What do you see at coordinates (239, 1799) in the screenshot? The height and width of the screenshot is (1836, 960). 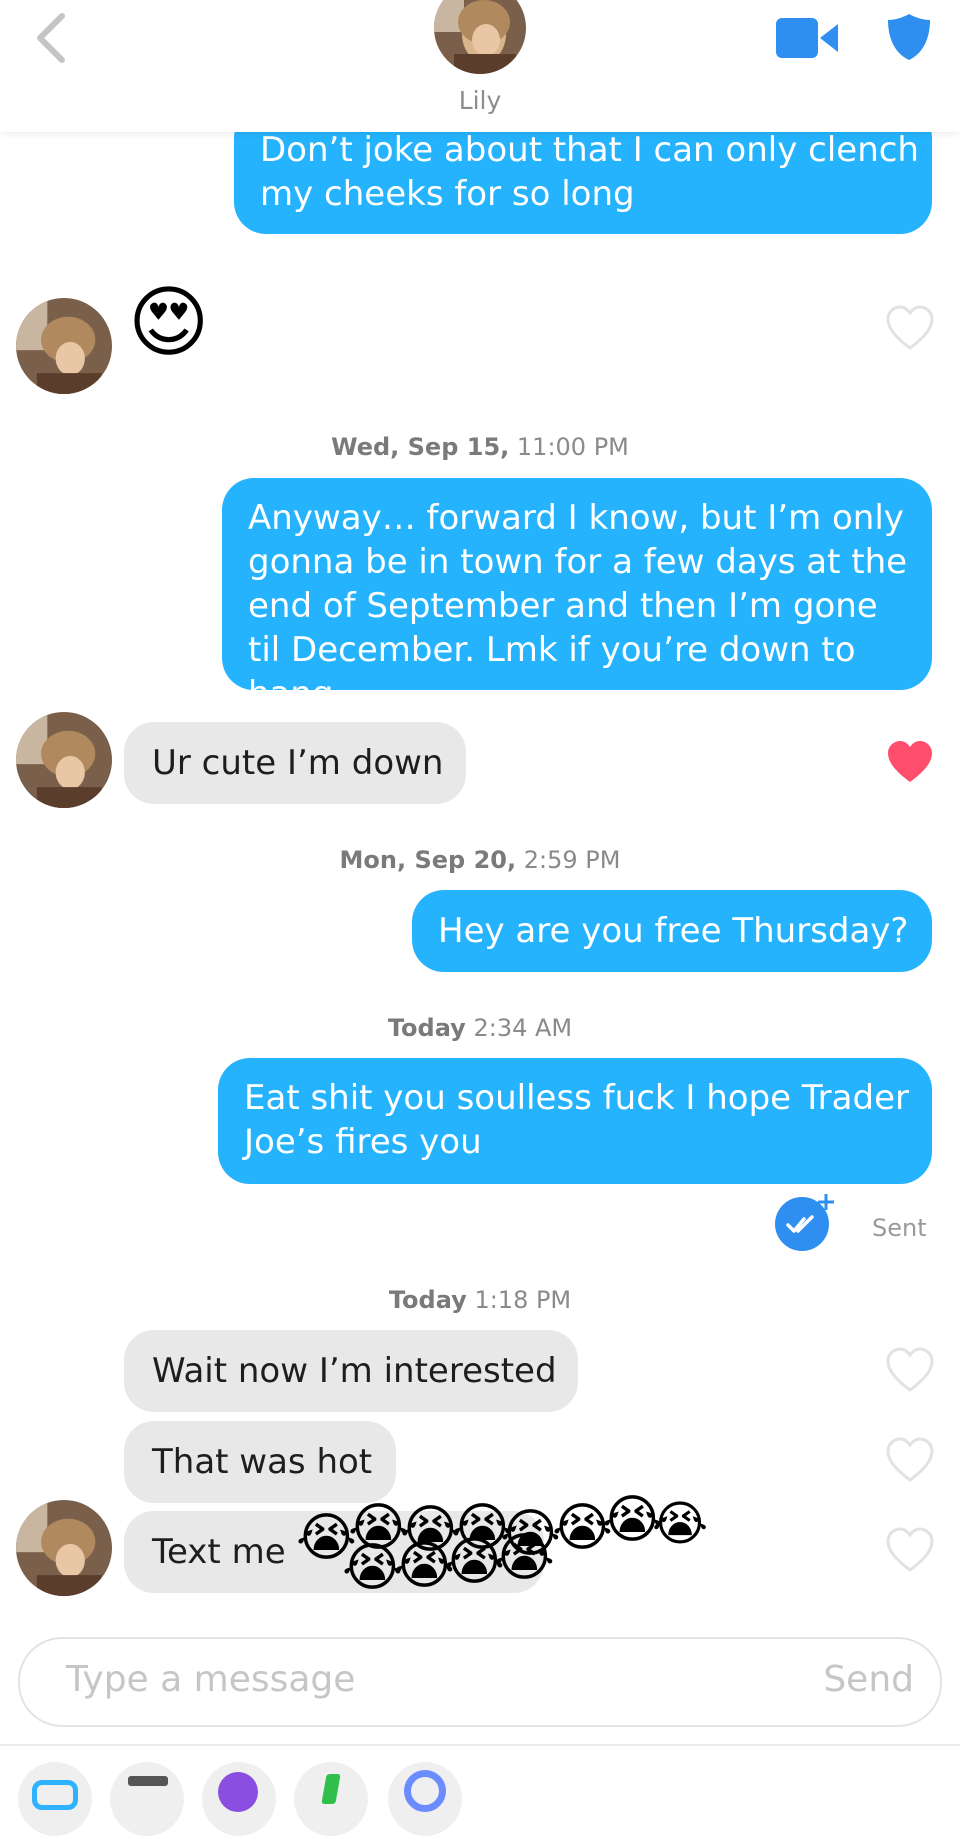 I see `moon-icon` at bounding box center [239, 1799].